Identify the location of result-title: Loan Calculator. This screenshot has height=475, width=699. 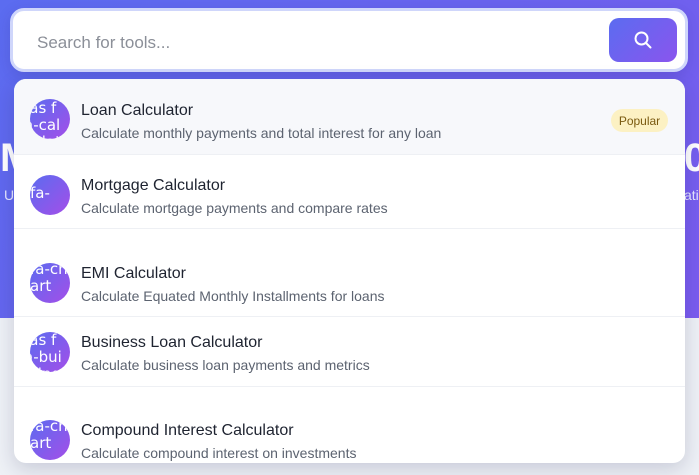
(137, 110).